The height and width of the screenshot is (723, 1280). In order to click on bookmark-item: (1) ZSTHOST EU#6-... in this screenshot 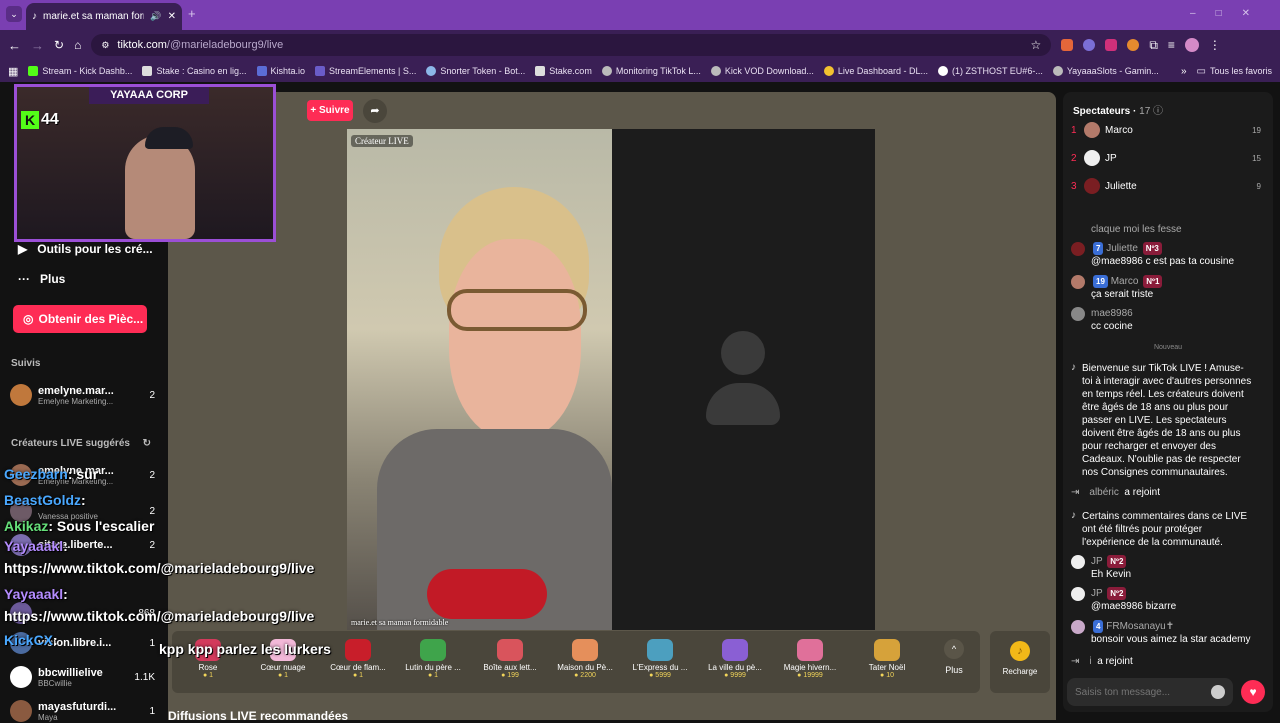, I will do `click(990, 71)`.